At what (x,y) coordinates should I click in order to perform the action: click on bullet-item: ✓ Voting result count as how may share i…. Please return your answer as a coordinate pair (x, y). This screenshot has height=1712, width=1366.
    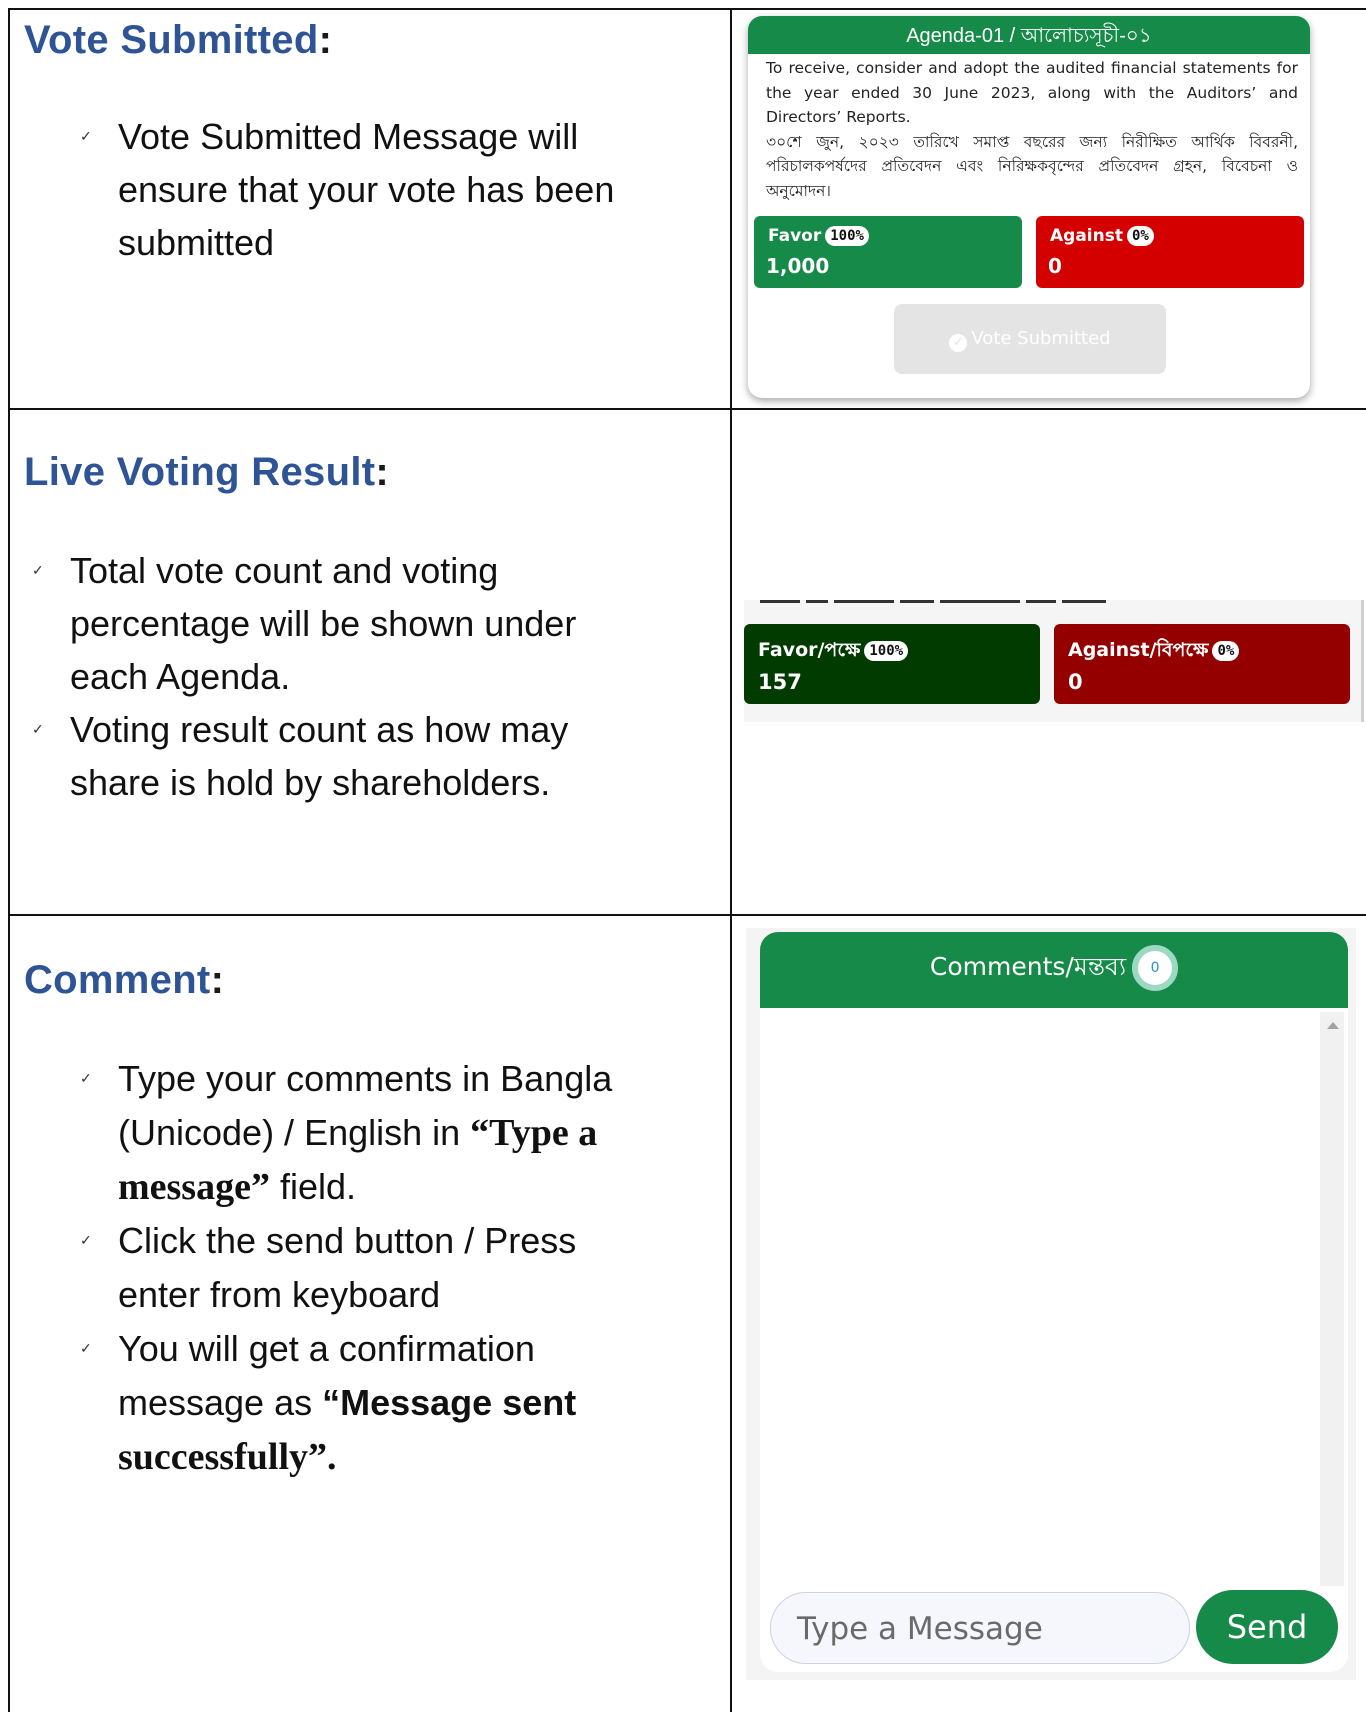
    Looking at the image, I should click on (366, 756).